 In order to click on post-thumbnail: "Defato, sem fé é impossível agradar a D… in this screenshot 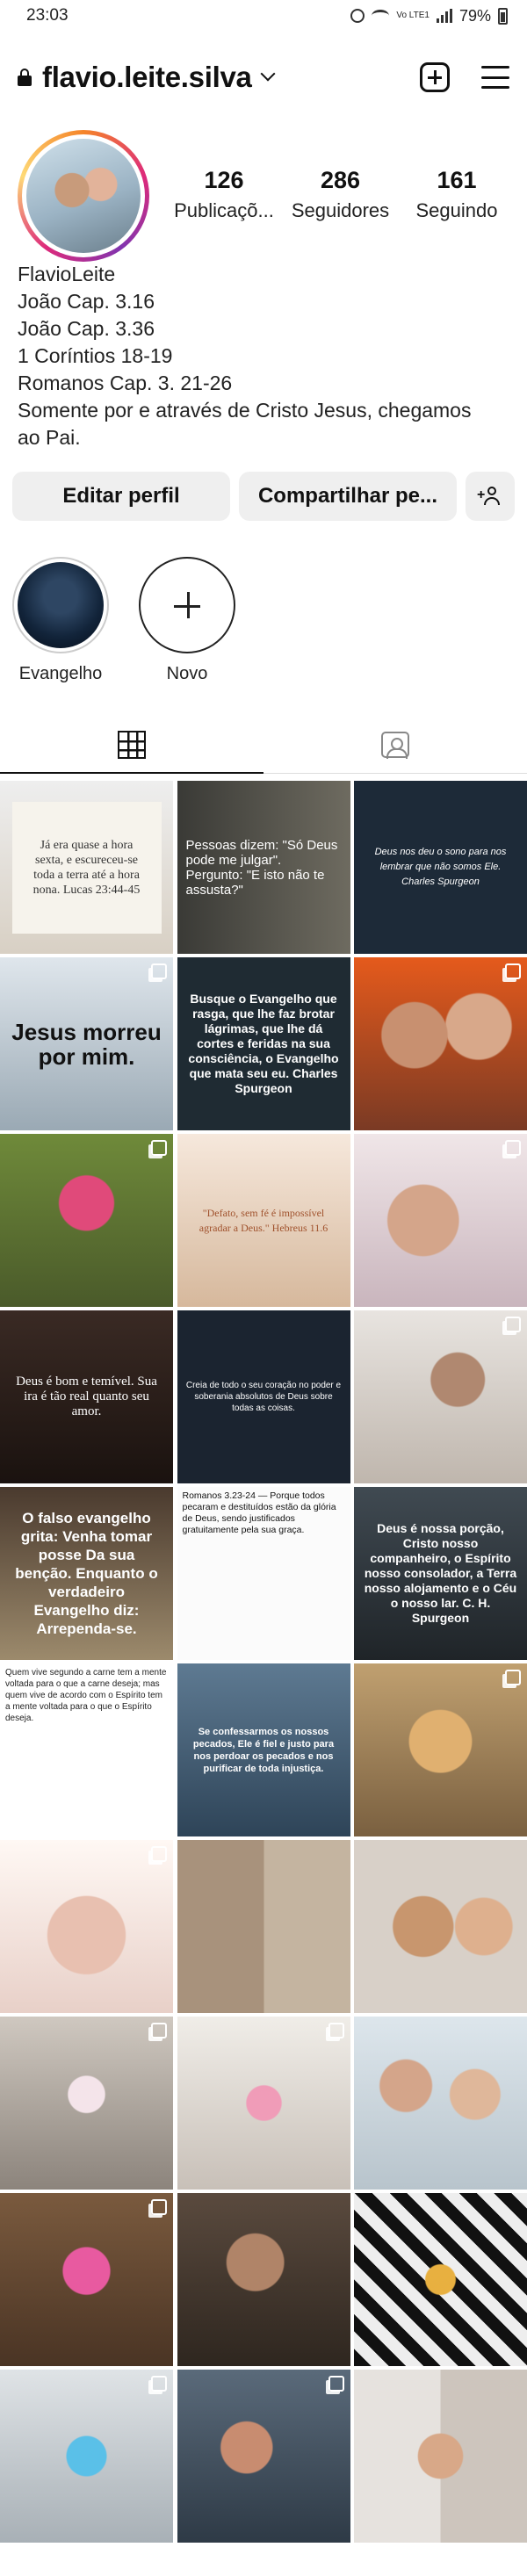, I will do `click(263, 1220)`.